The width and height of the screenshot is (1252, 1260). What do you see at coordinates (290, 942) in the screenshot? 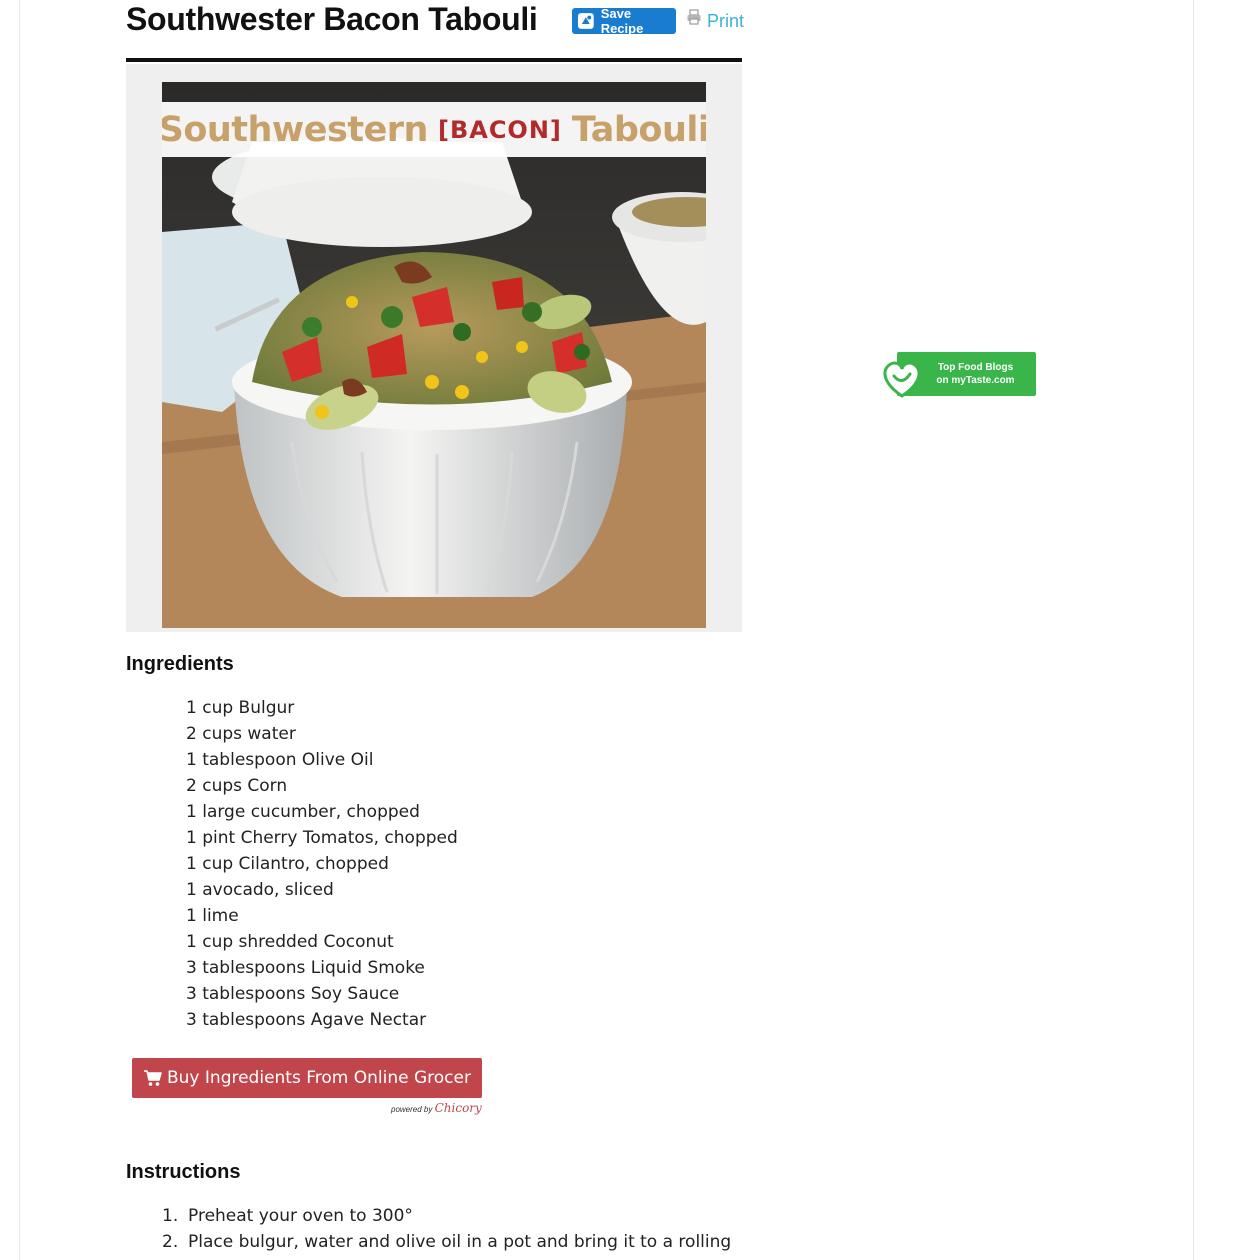
I see `ingredient-item: 1 cup shredded Coconut` at bounding box center [290, 942].